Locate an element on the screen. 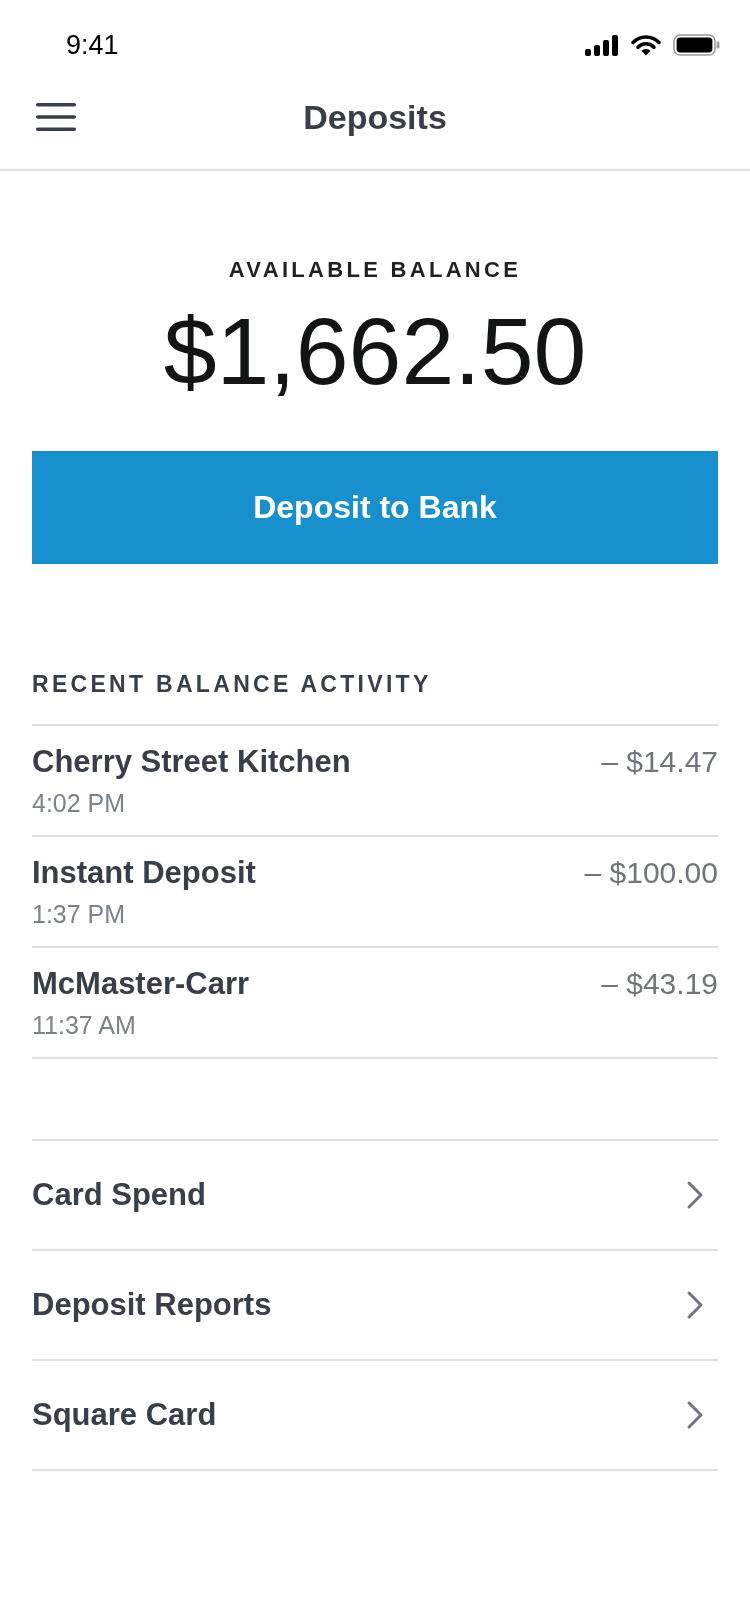 This screenshot has width=750, height=1620. menu-row: Deposit Reports is located at coordinates (375, 1306).